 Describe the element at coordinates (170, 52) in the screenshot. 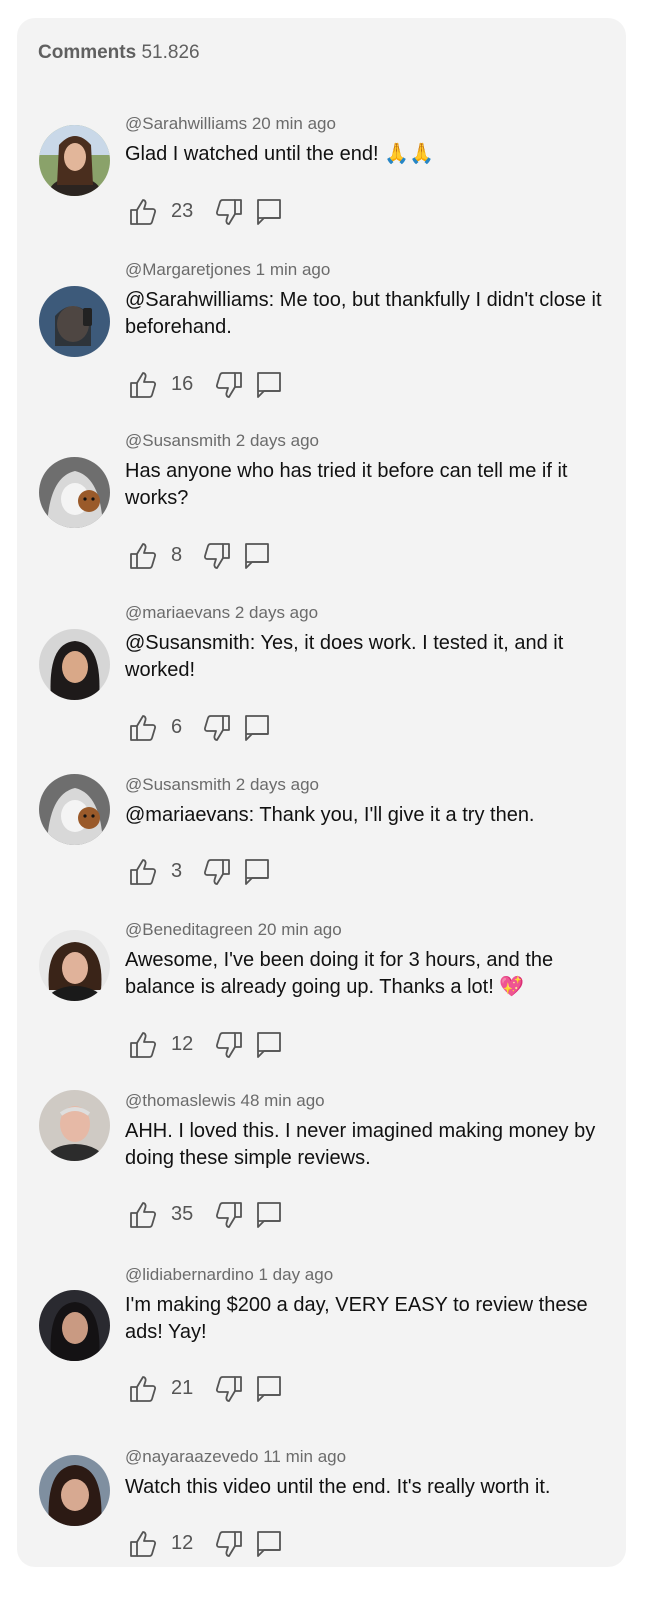

I see `comments-count: 51.826` at that location.